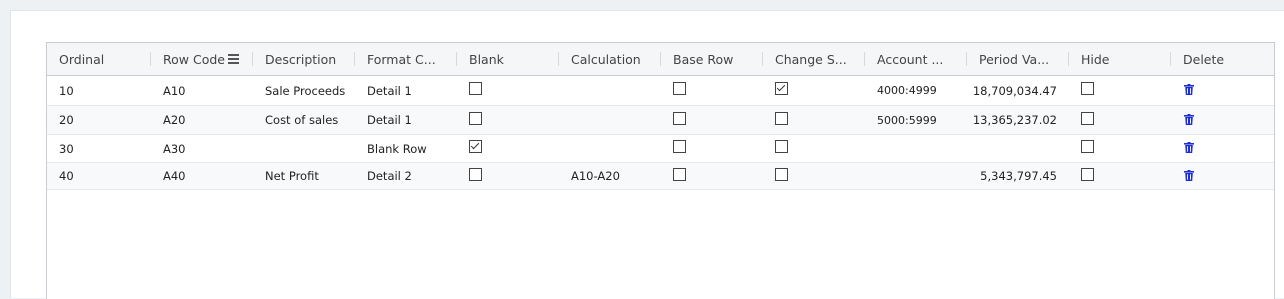 The width and height of the screenshot is (1284, 299). What do you see at coordinates (99, 148) in the screenshot?
I see `cell-ordinal: 30` at bounding box center [99, 148].